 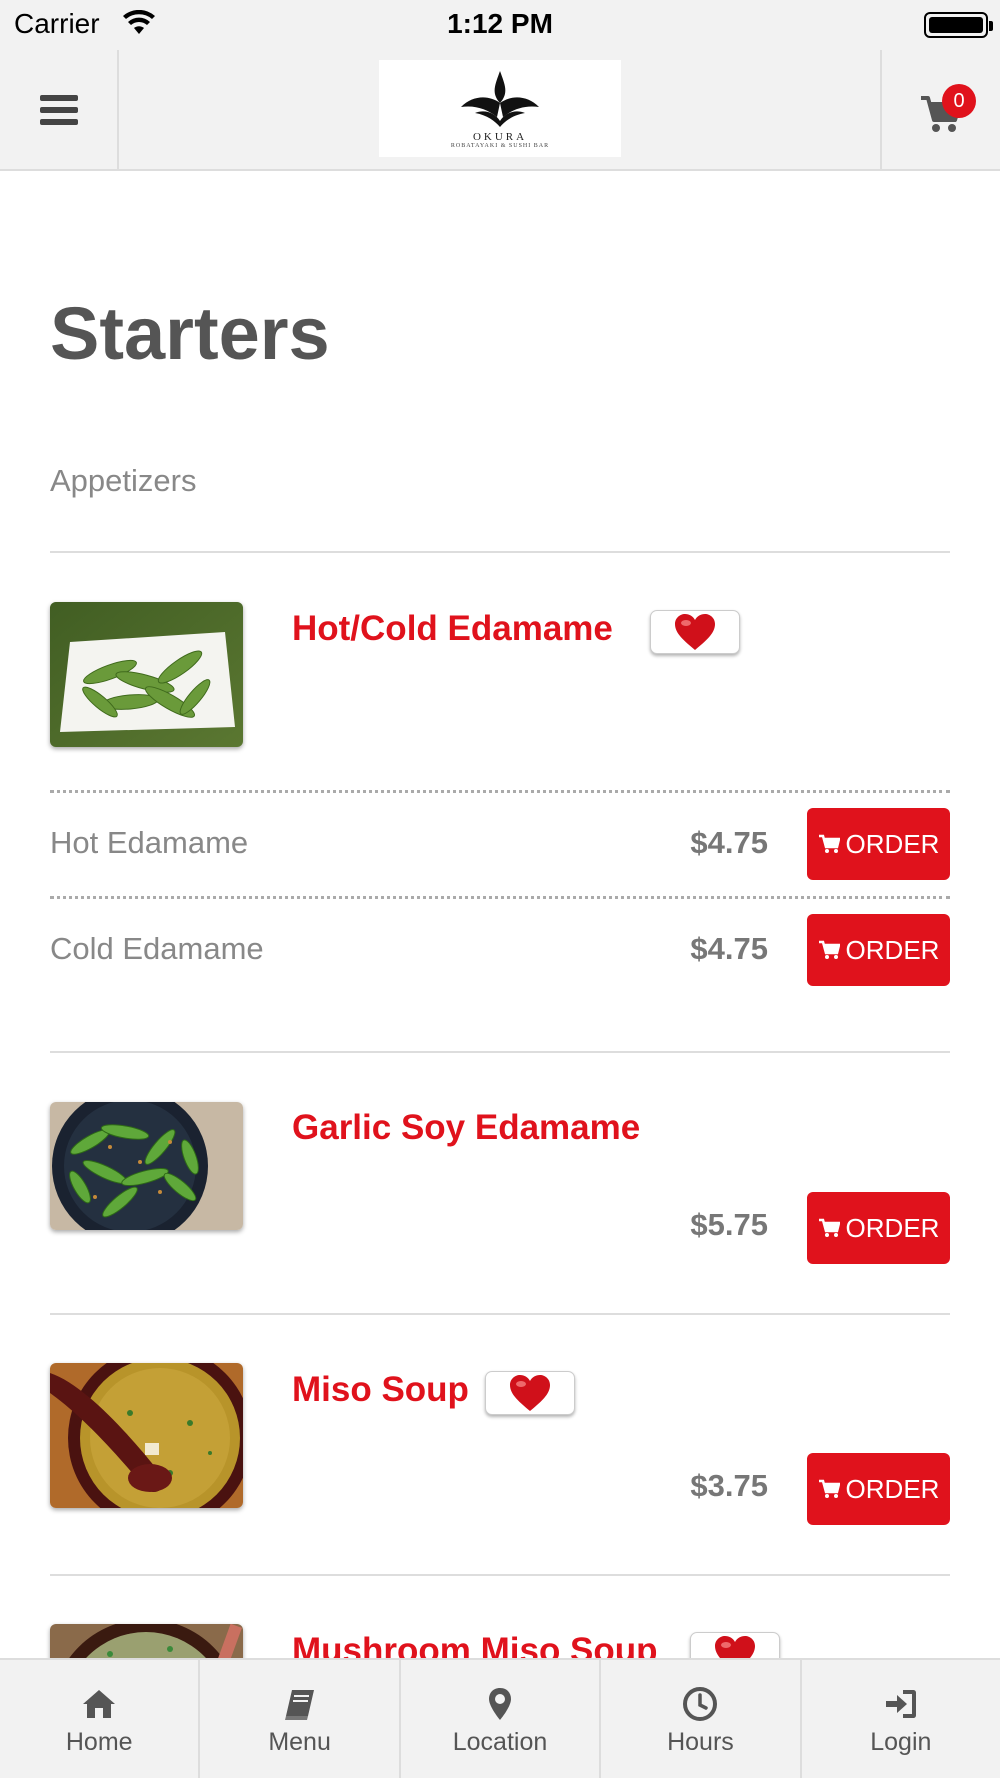 I want to click on item-image-mushroom-miso, so click(x=146, y=1641).